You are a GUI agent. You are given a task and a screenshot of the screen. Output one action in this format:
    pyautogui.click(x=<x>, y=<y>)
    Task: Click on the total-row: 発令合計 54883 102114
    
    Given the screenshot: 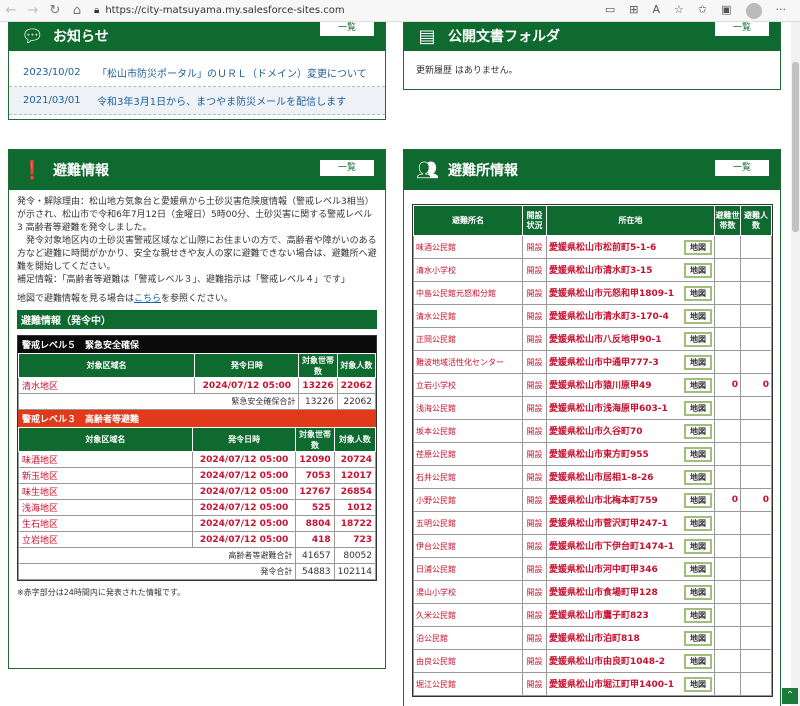 What is the action you would take?
    pyautogui.click(x=197, y=571)
    